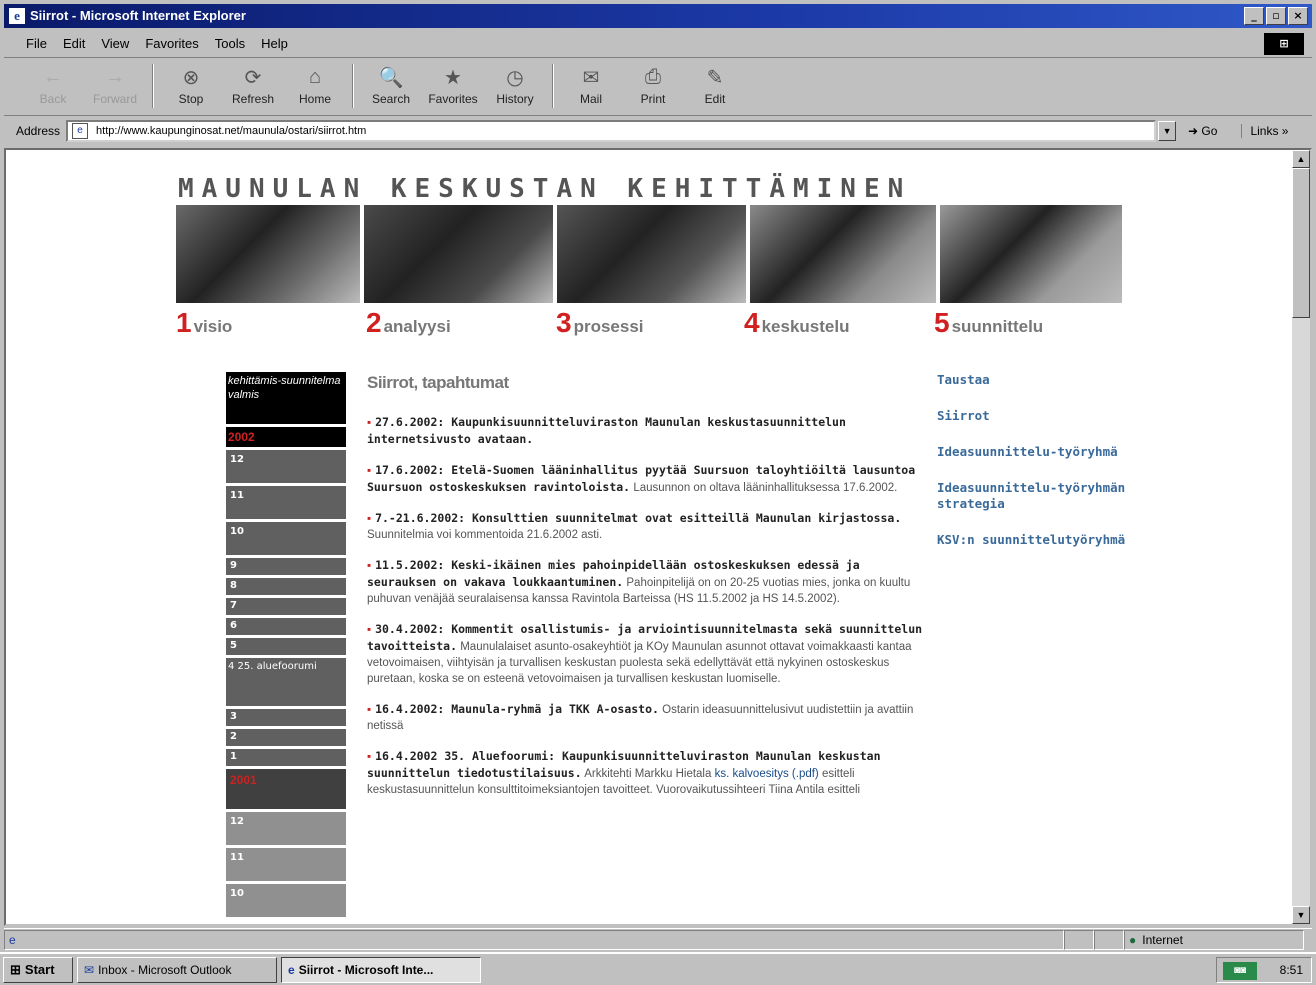  I want to click on nav-month-8: 8, so click(286, 586).